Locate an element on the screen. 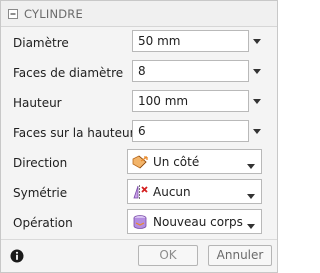 The width and height of the screenshot is (320, 273). diameter-label: Diamètre is located at coordinates (41, 43).